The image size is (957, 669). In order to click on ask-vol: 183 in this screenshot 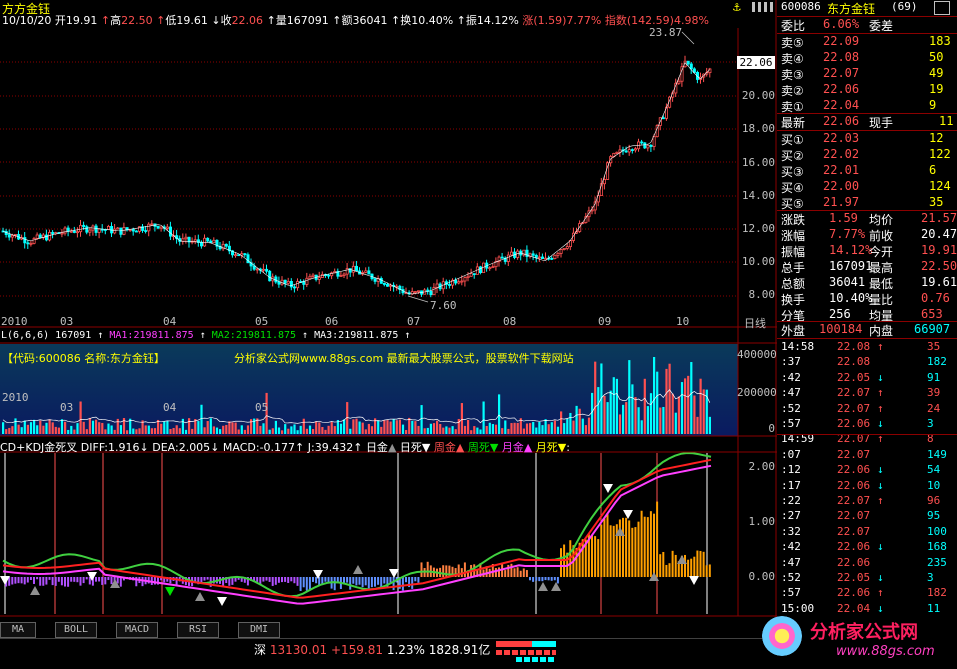, I will do `click(940, 41)`.